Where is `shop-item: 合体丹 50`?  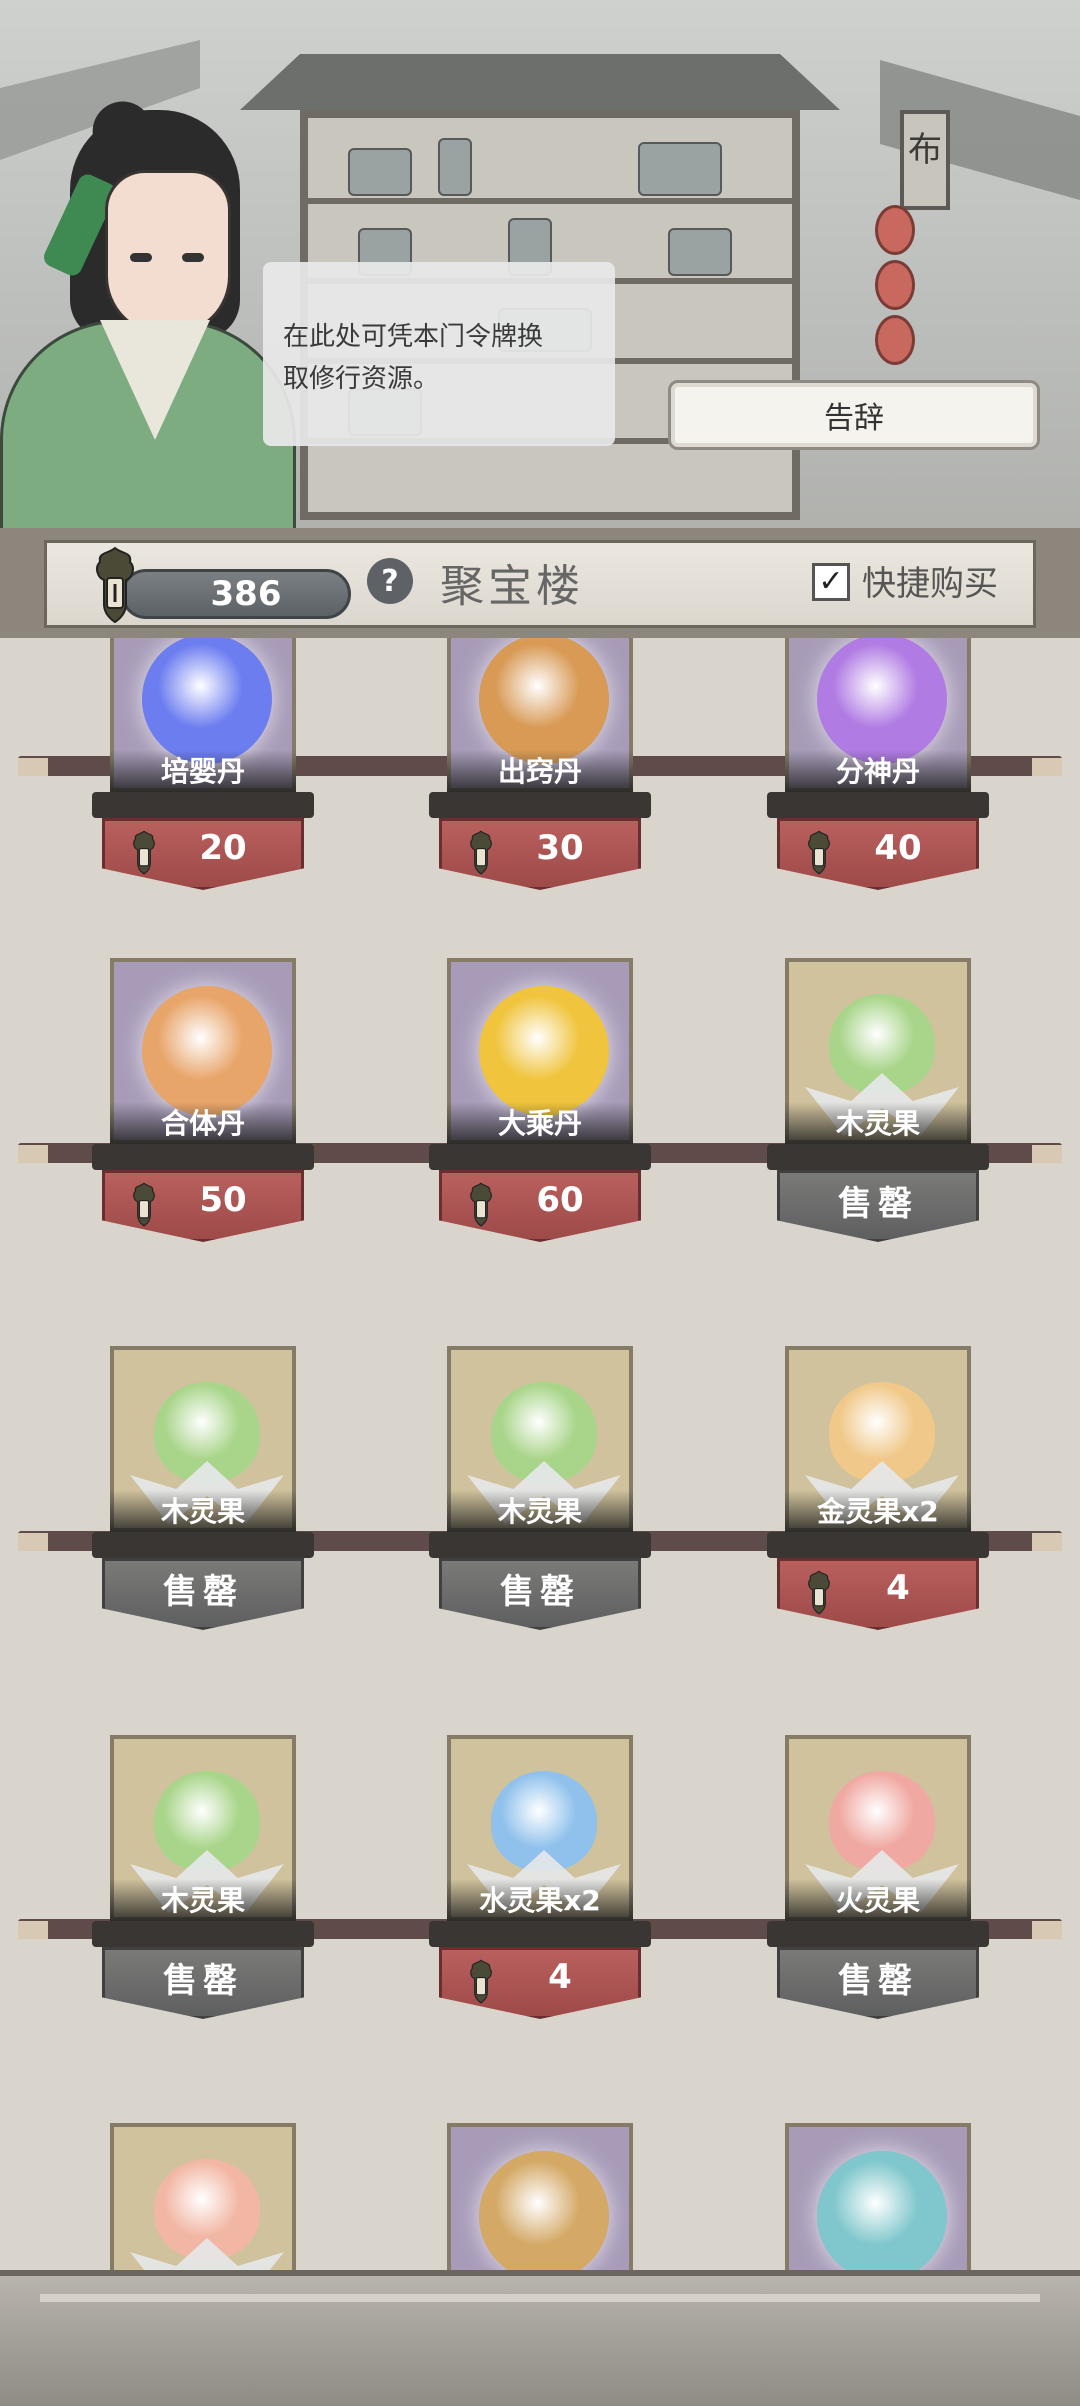 shop-item: 合体丹 50 is located at coordinates (208, 1123).